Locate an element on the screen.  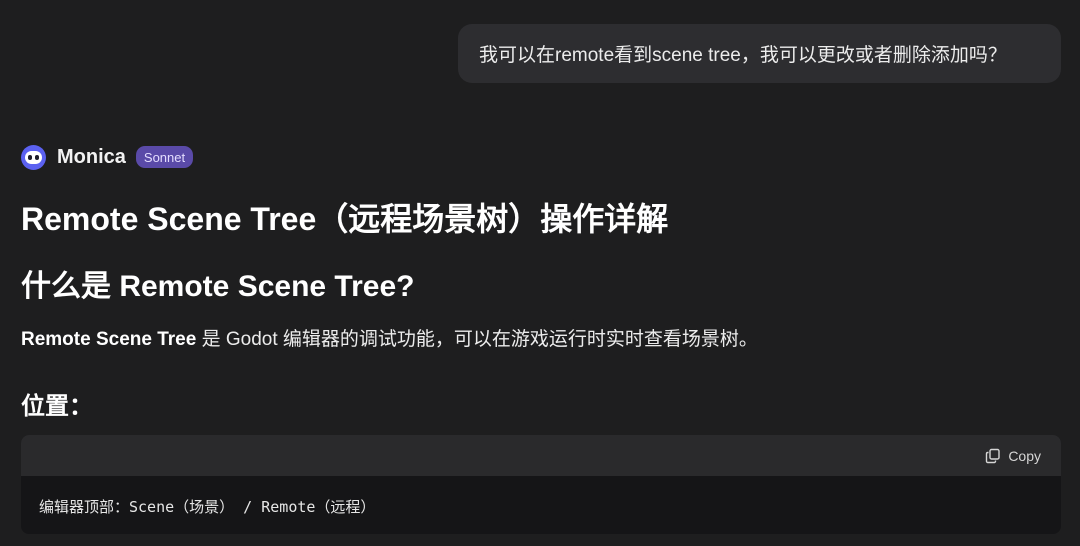
copy-icon is located at coordinates (993, 455).